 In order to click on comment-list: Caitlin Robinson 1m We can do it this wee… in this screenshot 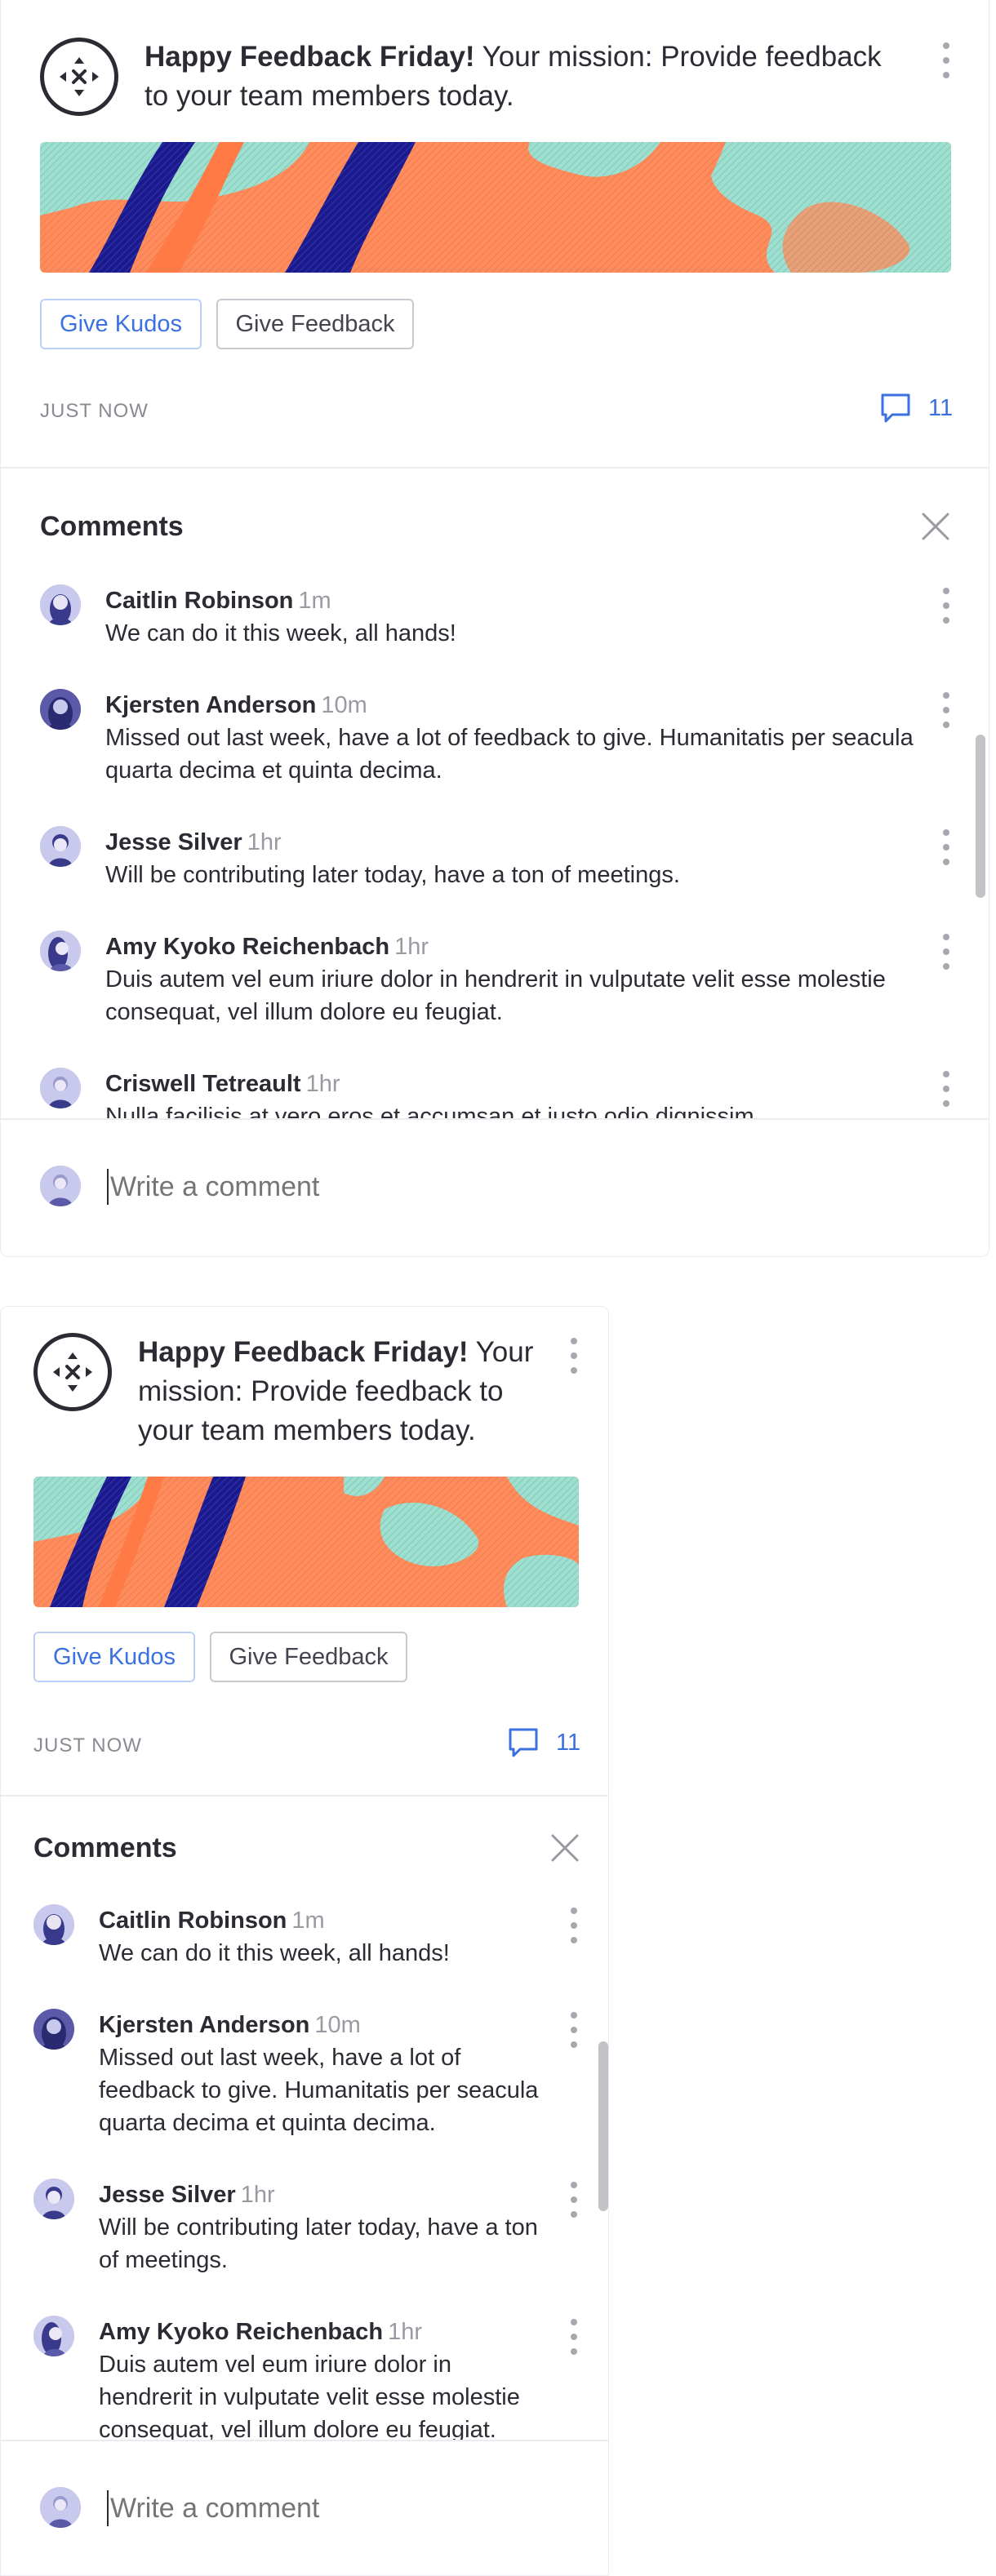, I will do `click(304, 2167)`.